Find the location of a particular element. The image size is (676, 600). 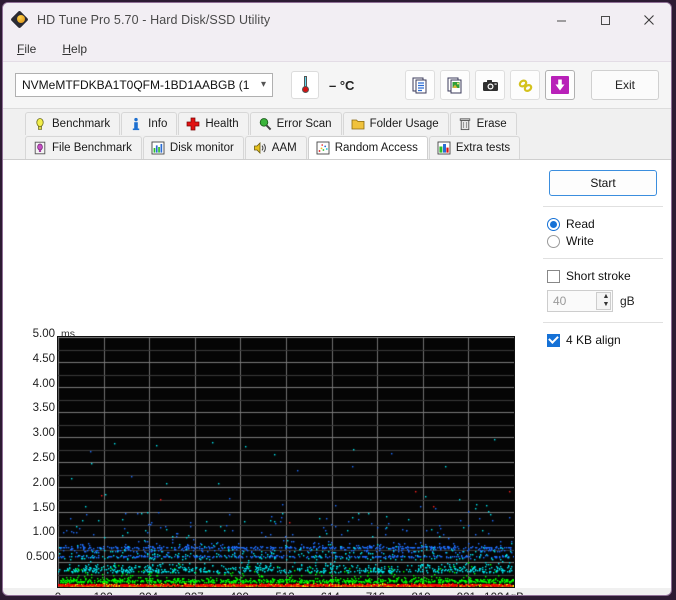

x-tick-label: 409 is located at coordinates (239, 593).